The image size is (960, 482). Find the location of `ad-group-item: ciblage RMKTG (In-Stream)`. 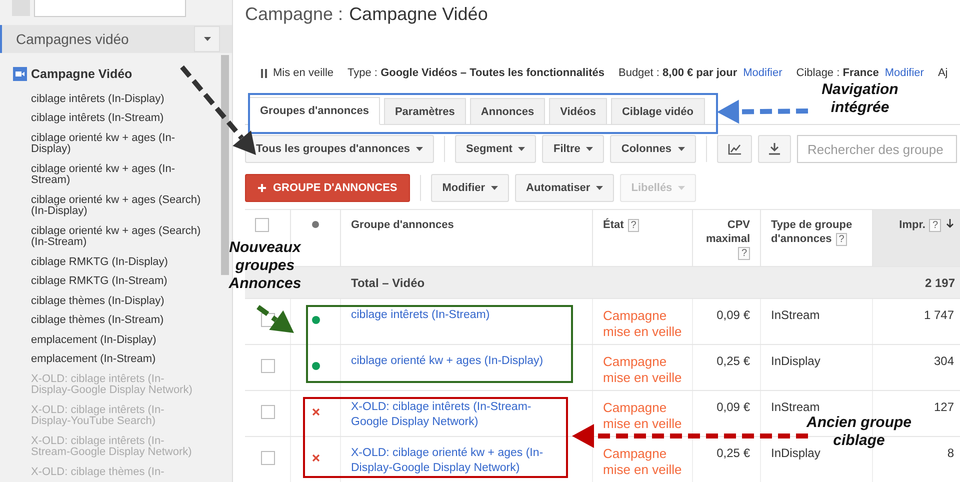

ad-group-item: ciblage RMKTG (In-Stream) is located at coordinates (116, 282).